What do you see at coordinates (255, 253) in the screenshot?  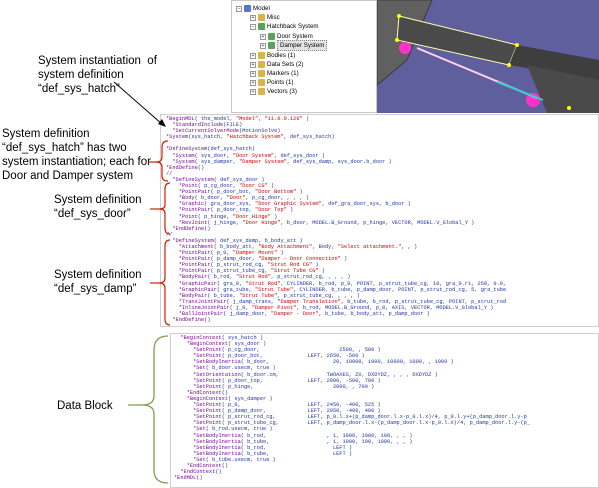 I see `code-string: "Damper Mount"` at bounding box center [255, 253].